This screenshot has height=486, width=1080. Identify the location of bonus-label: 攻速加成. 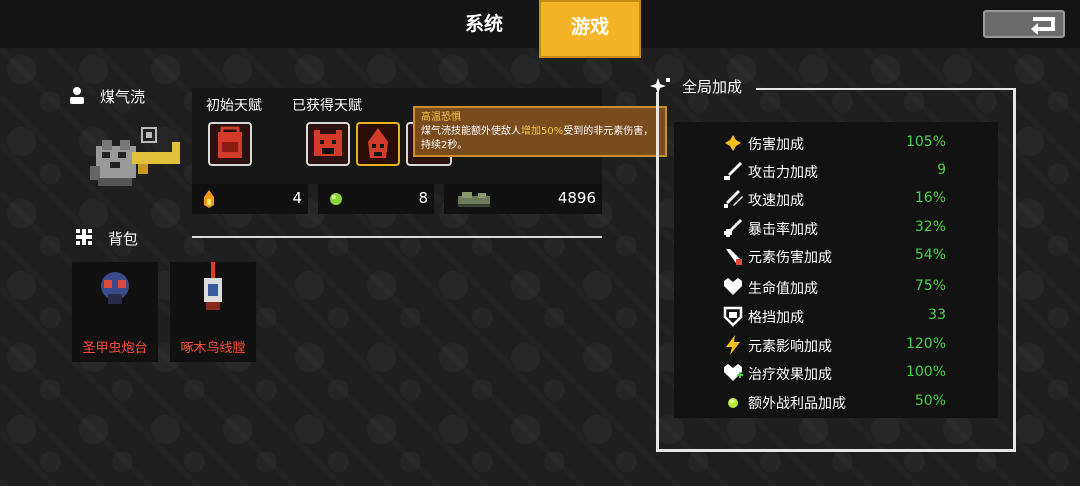
(776, 201).